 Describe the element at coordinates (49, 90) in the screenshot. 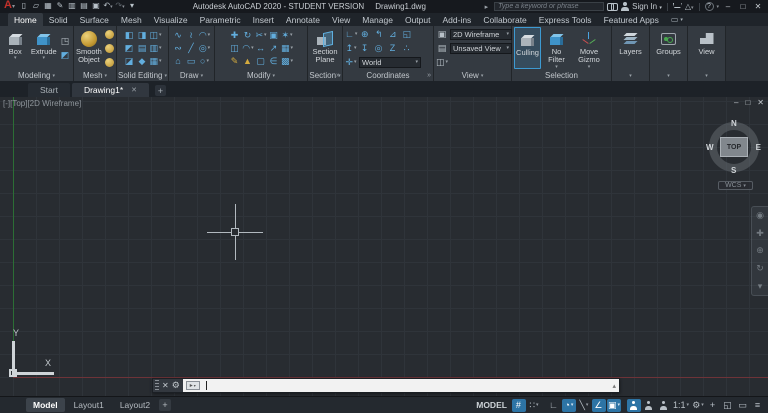

I see `file-tab-start: Start` at that location.